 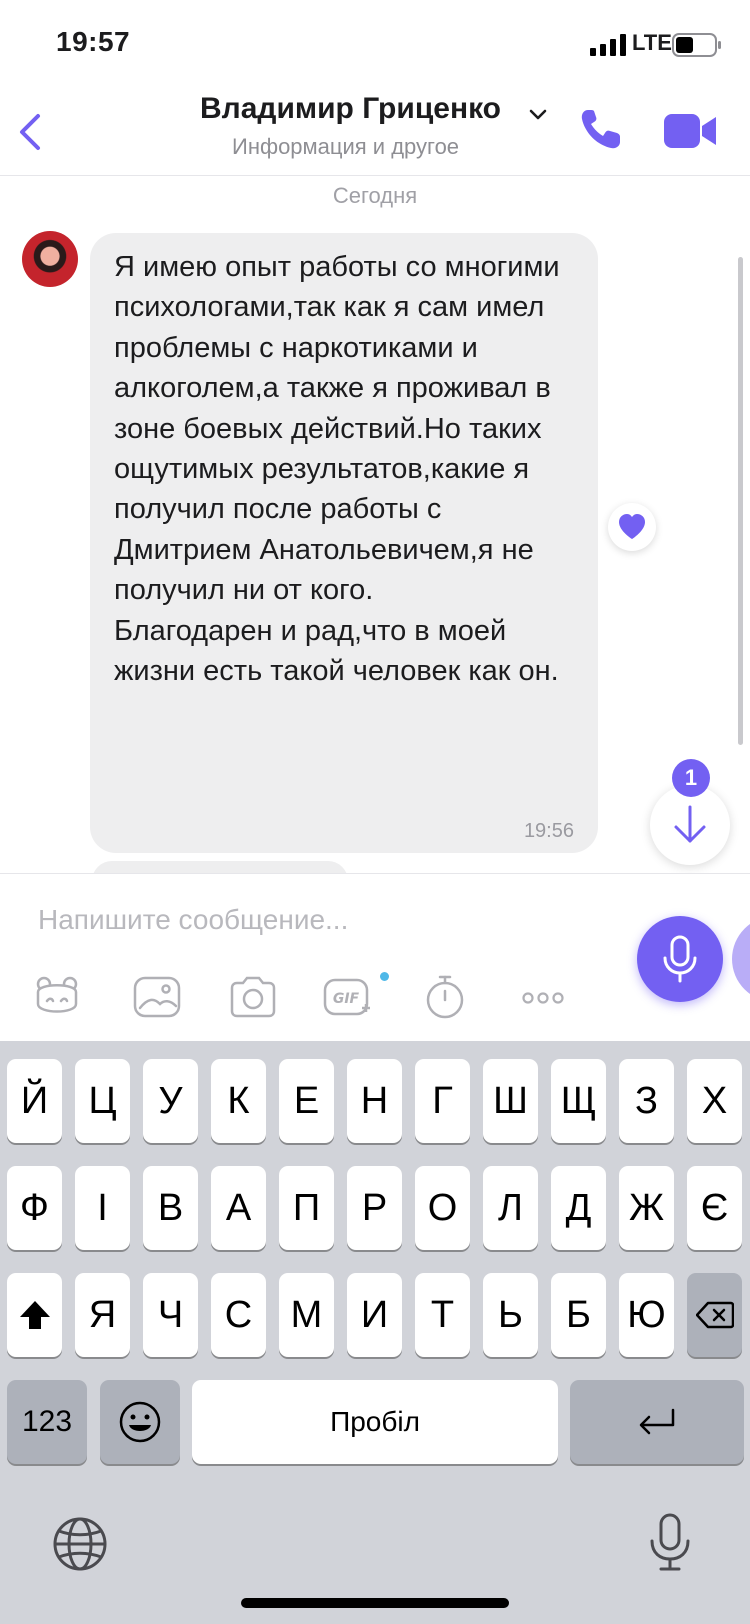 I want to click on key: Д, so click(x=578, y=1208).